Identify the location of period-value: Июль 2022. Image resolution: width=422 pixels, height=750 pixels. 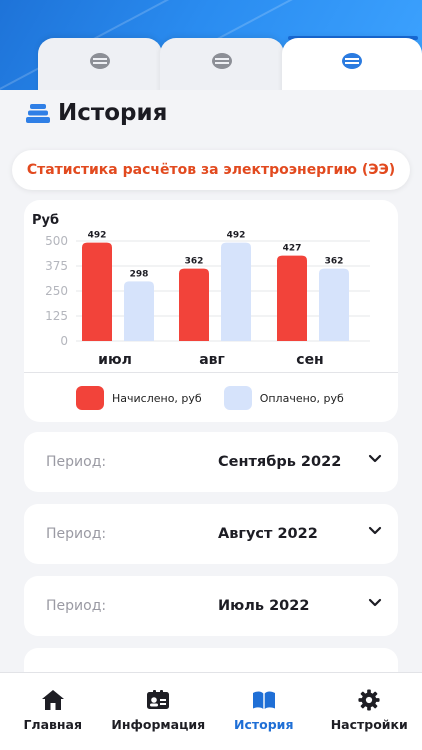
(264, 606).